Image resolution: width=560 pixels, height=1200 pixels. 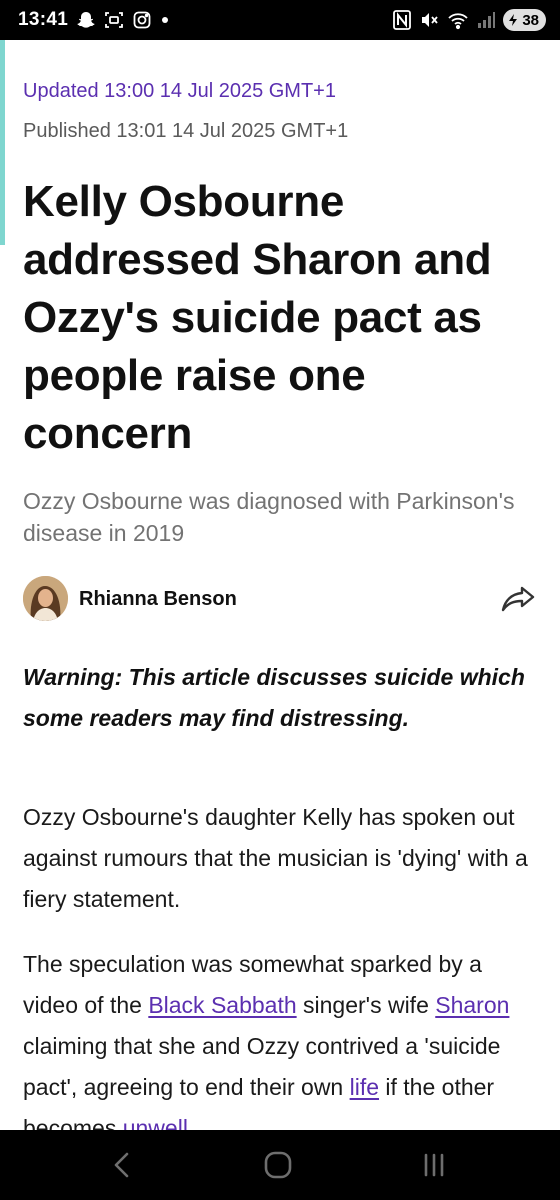 I want to click on link-black-sabbath: Black Sabbath, so click(x=222, y=1005).